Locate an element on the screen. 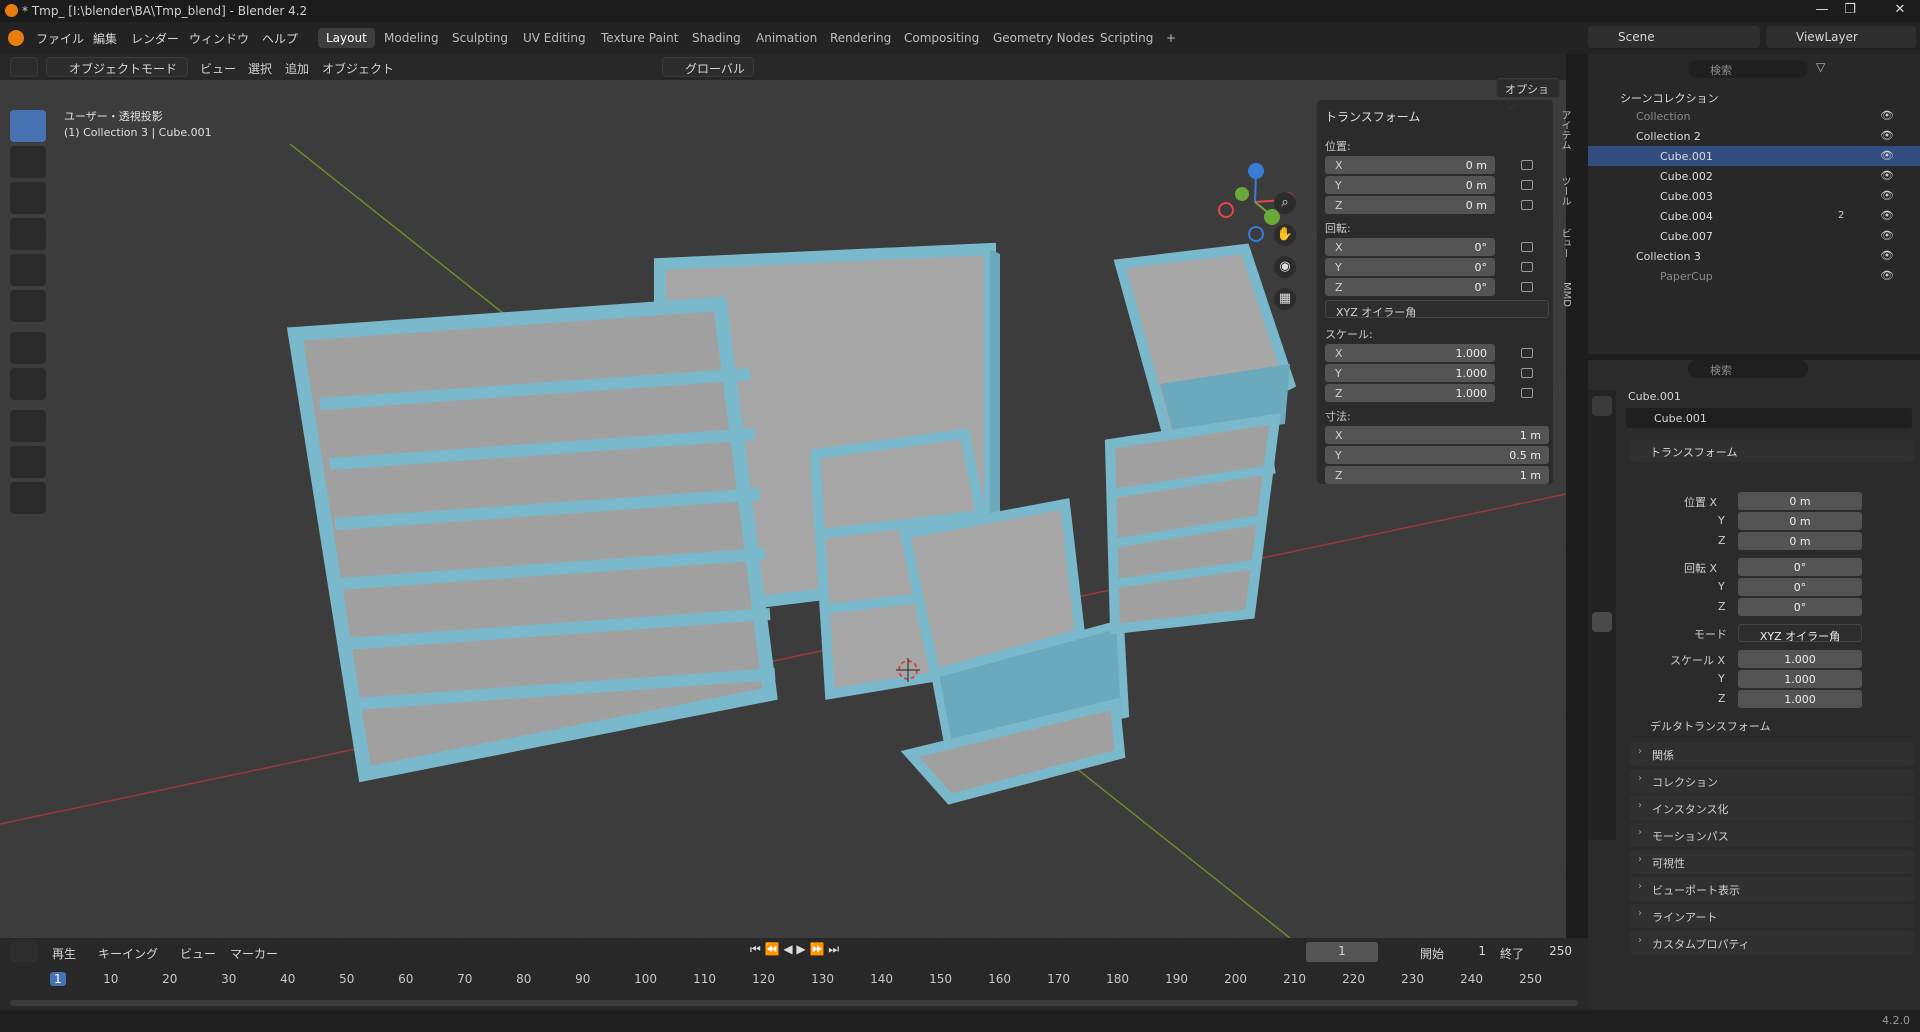 The image size is (1920, 1032). np-scale-x: X 1.000 is located at coordinates (1410, 353).